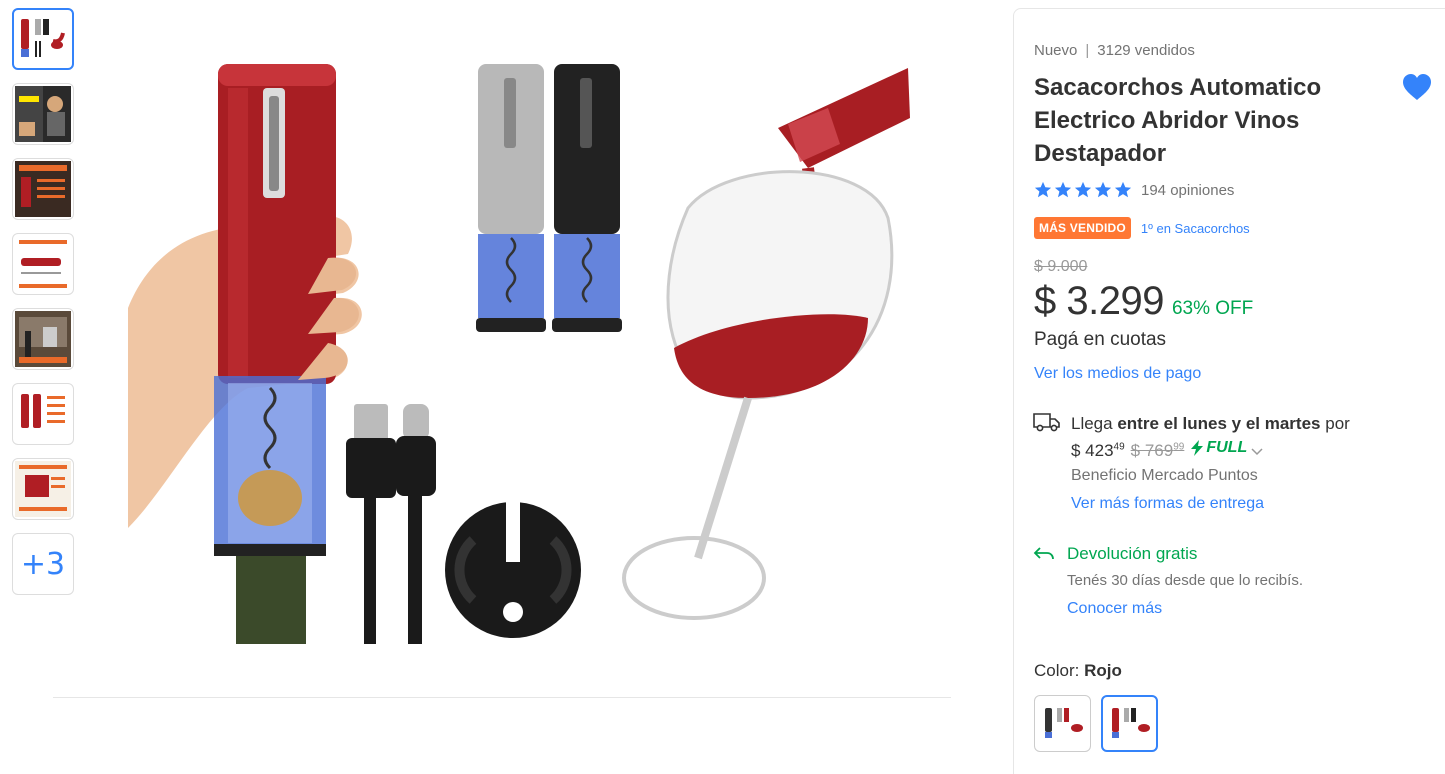 The height and width of the screenshot is (774, 1445). Describe the element at coordinates (1212, 308) in the screenshot. I see `discount-label: 63% OFF` at that location.